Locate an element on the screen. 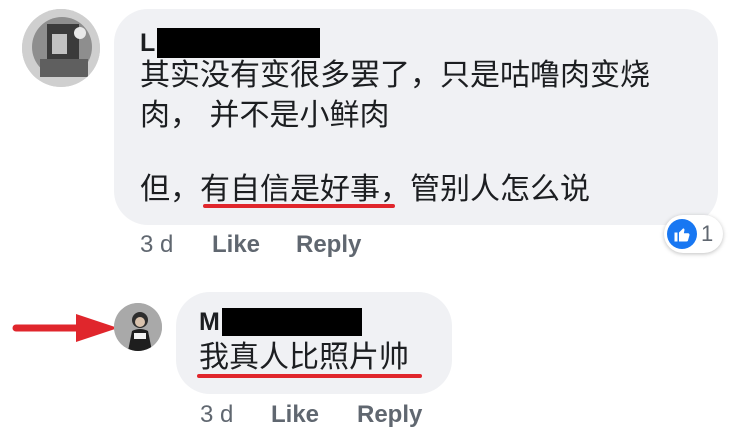  replier-avatar is located at coordinates (138, 327).